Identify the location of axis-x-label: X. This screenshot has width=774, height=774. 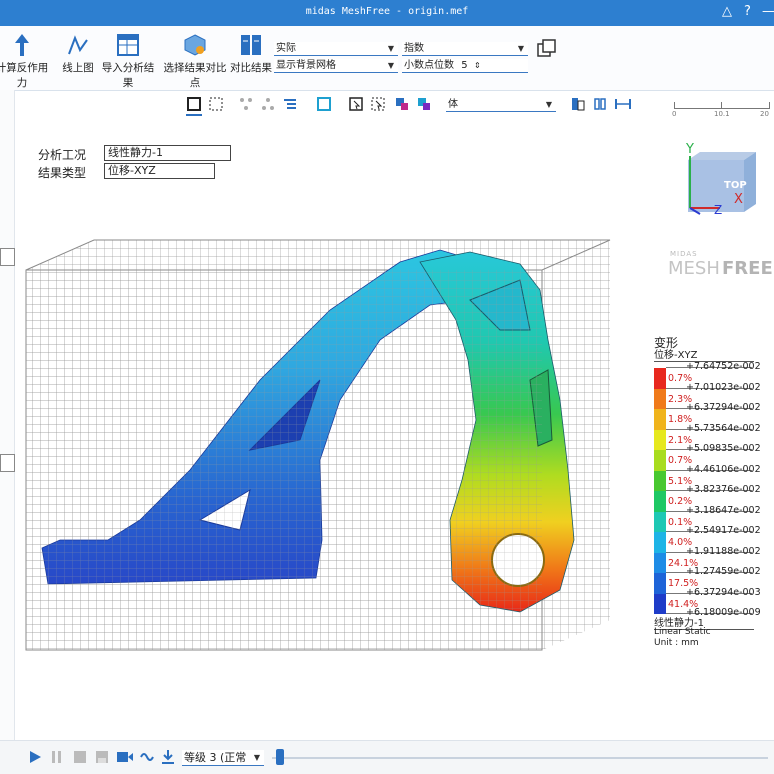
(738, 199).